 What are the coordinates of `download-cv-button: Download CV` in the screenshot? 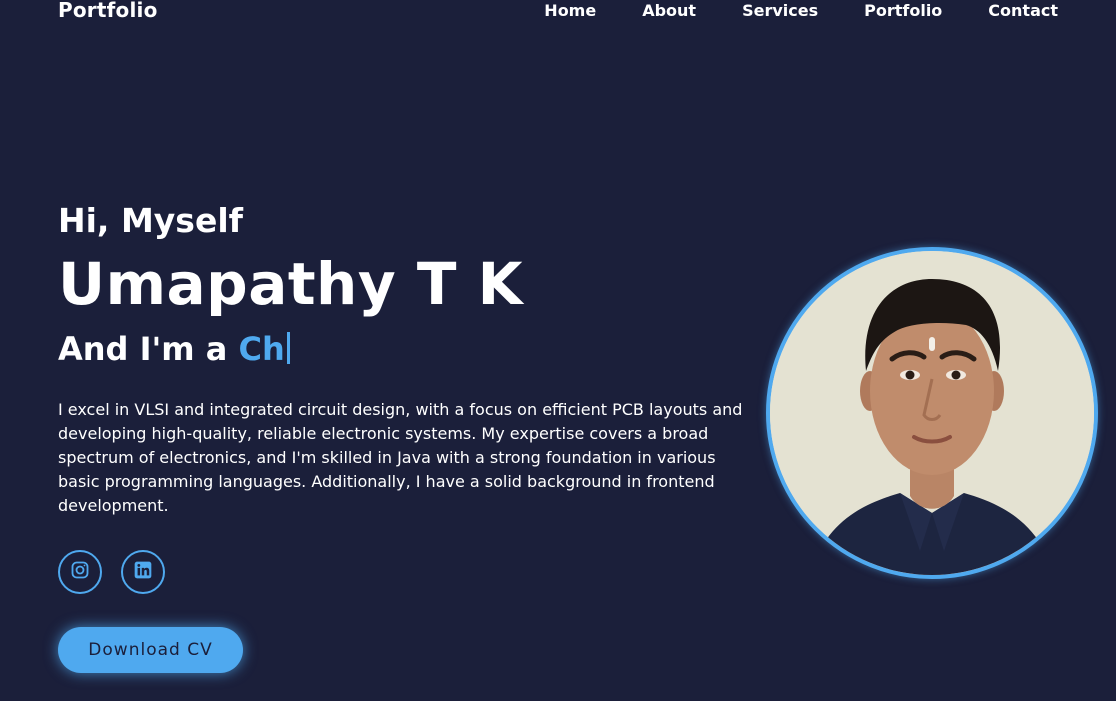 It's located at (150, 650).